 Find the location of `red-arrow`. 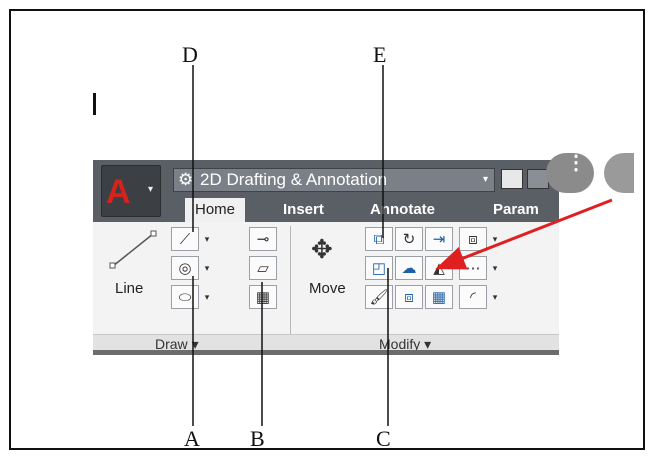

red-arrow is located at coordinates (524, 234).